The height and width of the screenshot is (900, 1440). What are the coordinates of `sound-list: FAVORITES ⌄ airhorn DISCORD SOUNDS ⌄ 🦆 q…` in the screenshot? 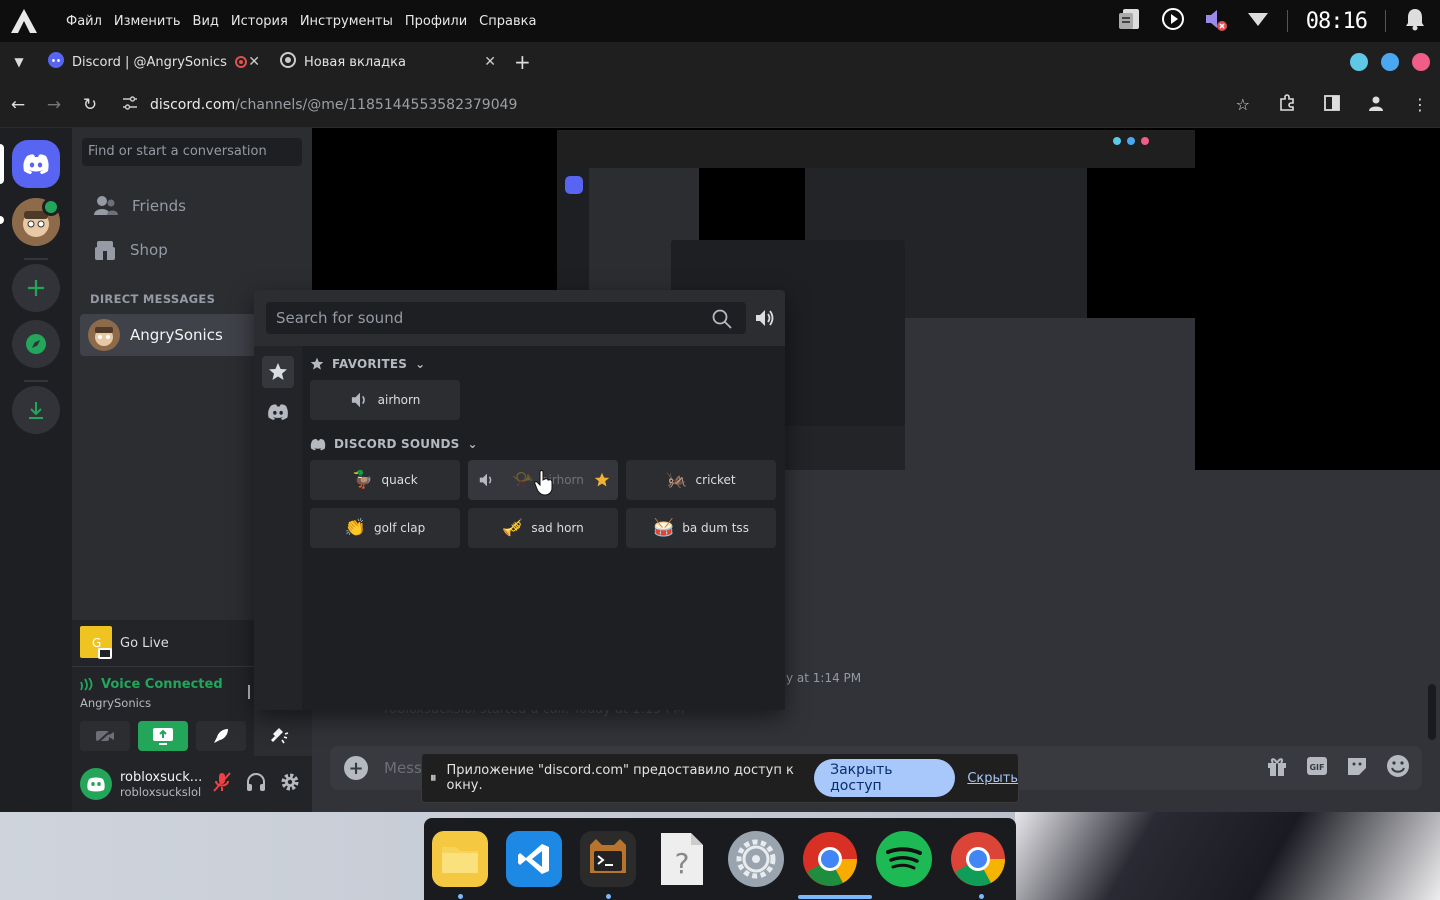 It's located at (543, 528).